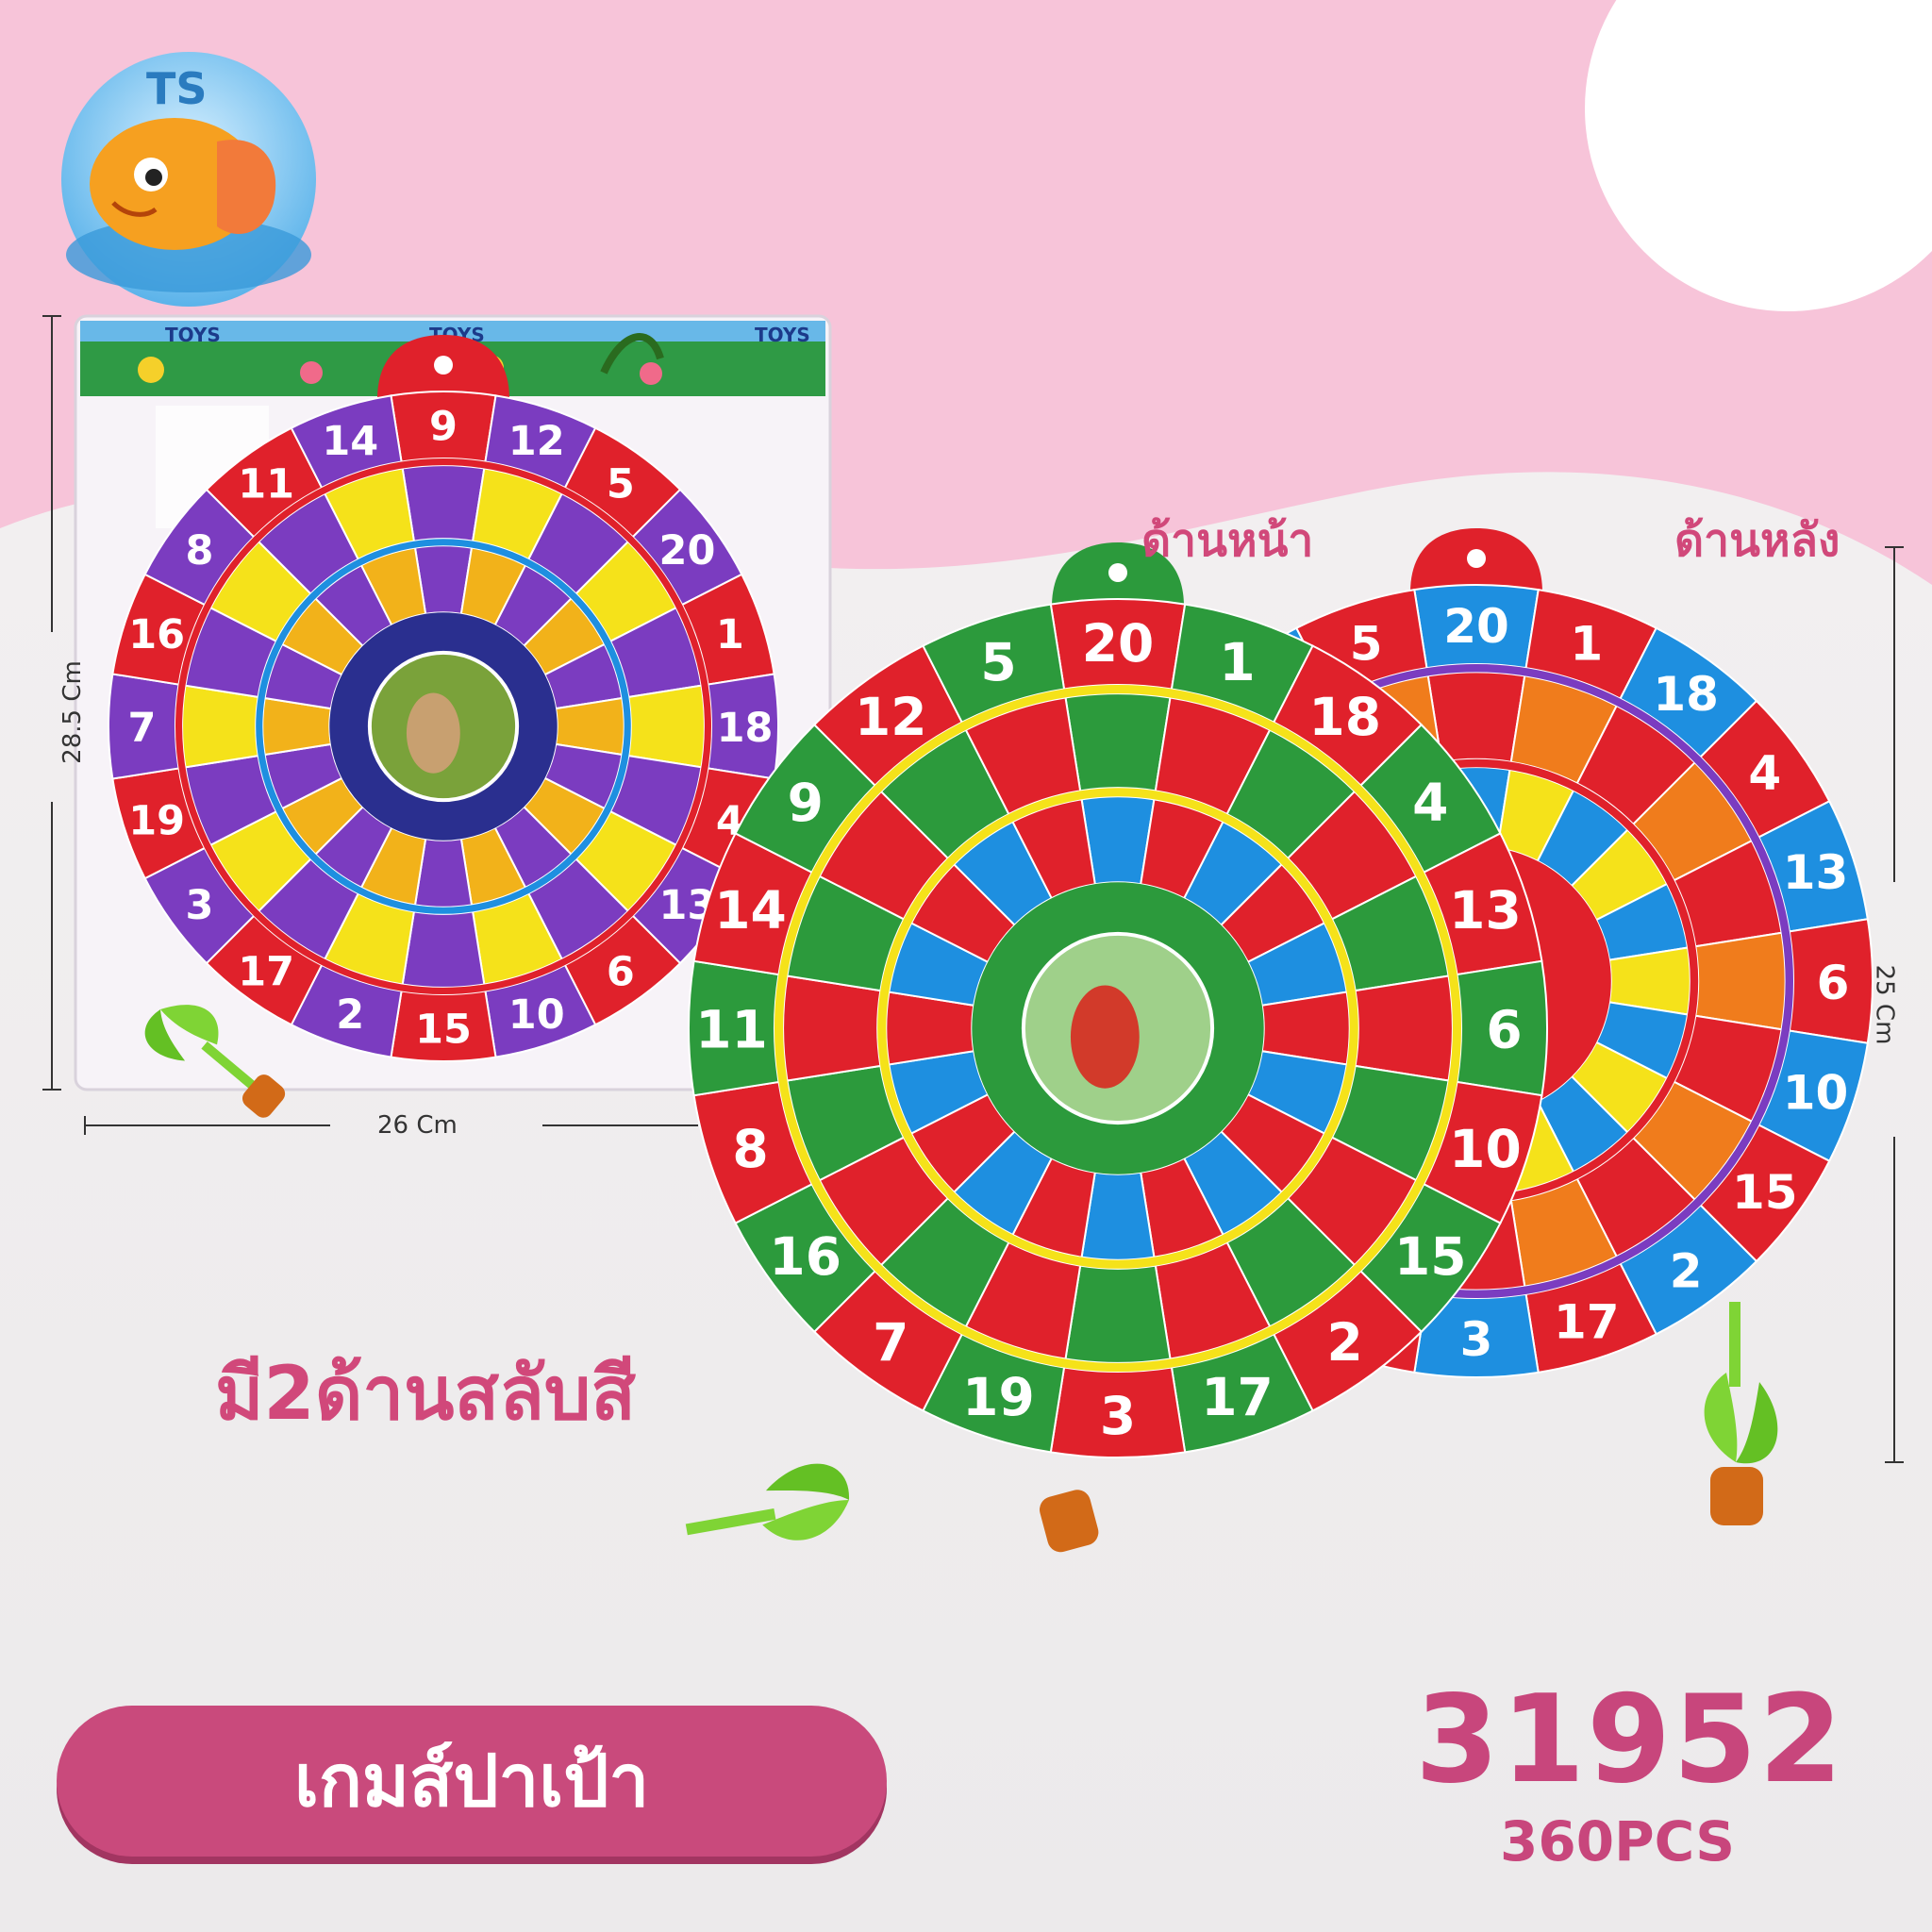 The image size is (1932, 1932). I want to click on height-dimension-label: 28.5 Cm, so click(73, 712).